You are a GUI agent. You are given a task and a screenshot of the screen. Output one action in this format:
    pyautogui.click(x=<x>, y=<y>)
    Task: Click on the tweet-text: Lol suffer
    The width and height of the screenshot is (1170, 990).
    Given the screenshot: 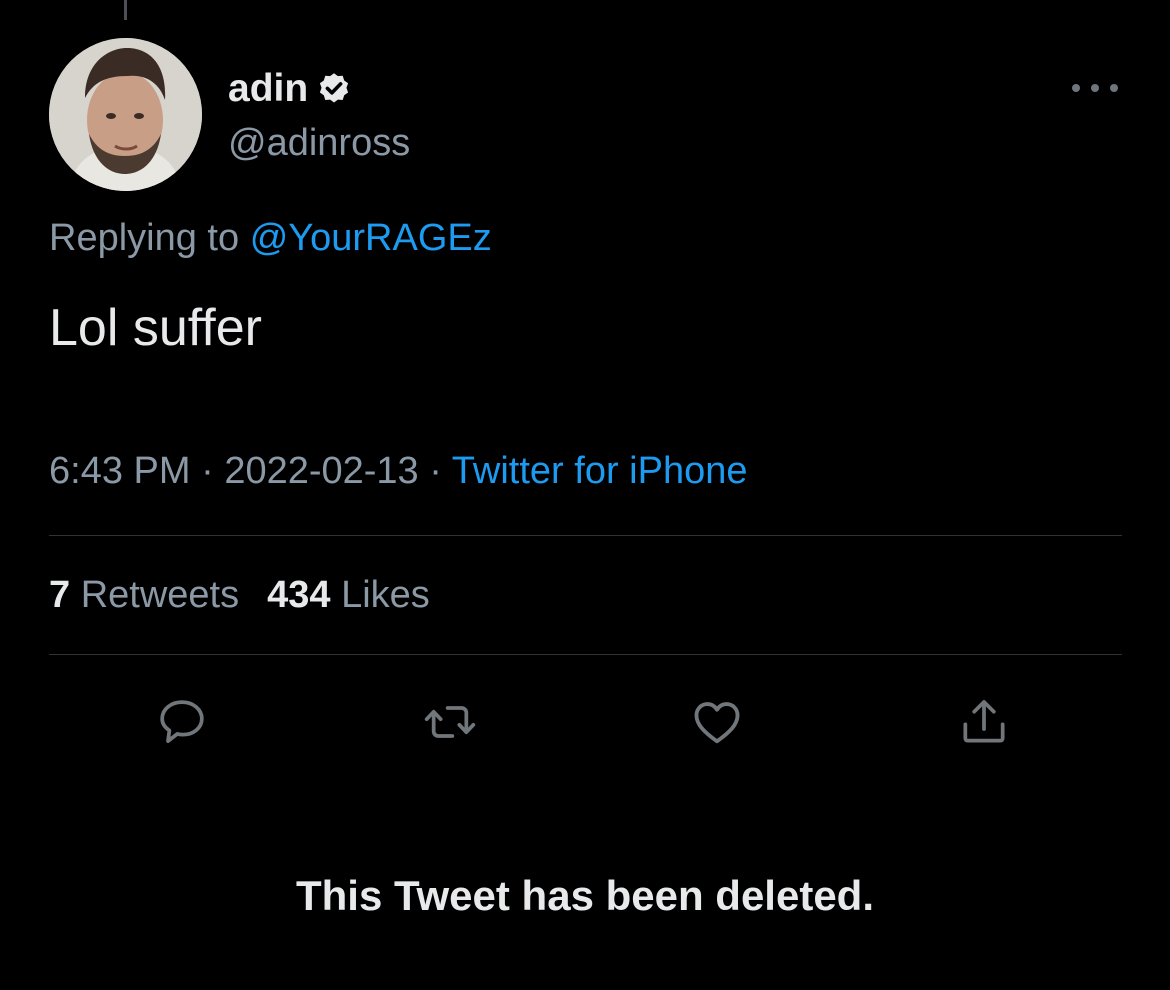 What is the action you would take?
    pyautogui.click(x=155, y=328)
    